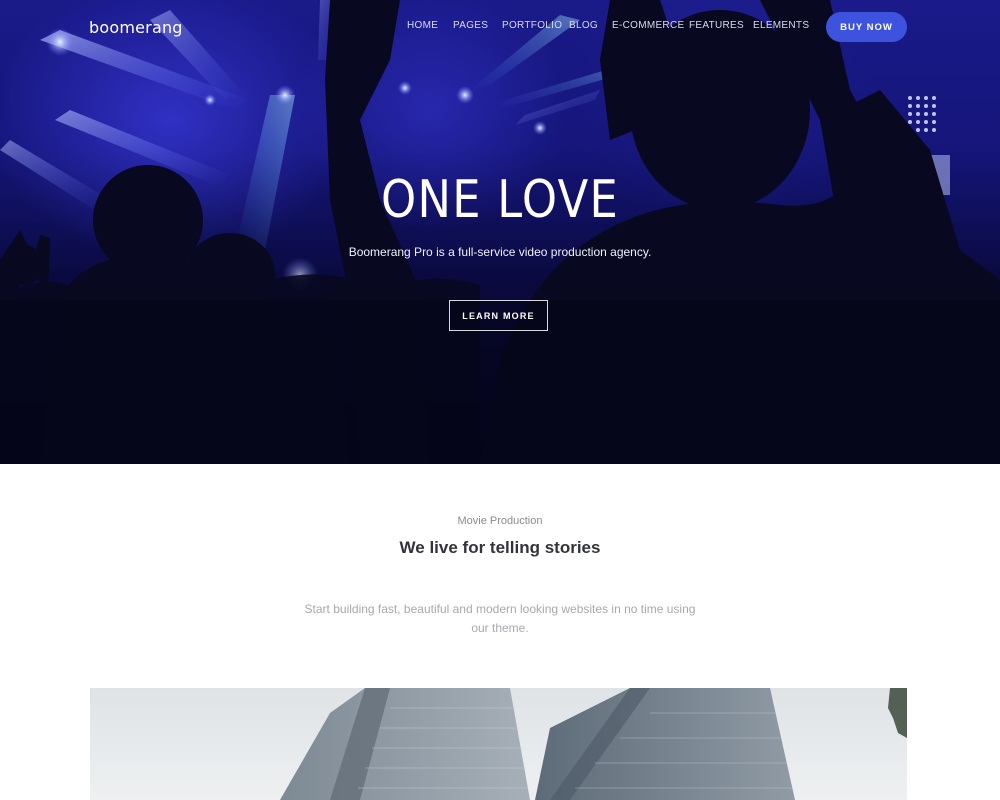 The width and height of the screenshot is (1000, 800). I want to click on nav-item-portfolio: PORTFOLIO, so click(532, 25).